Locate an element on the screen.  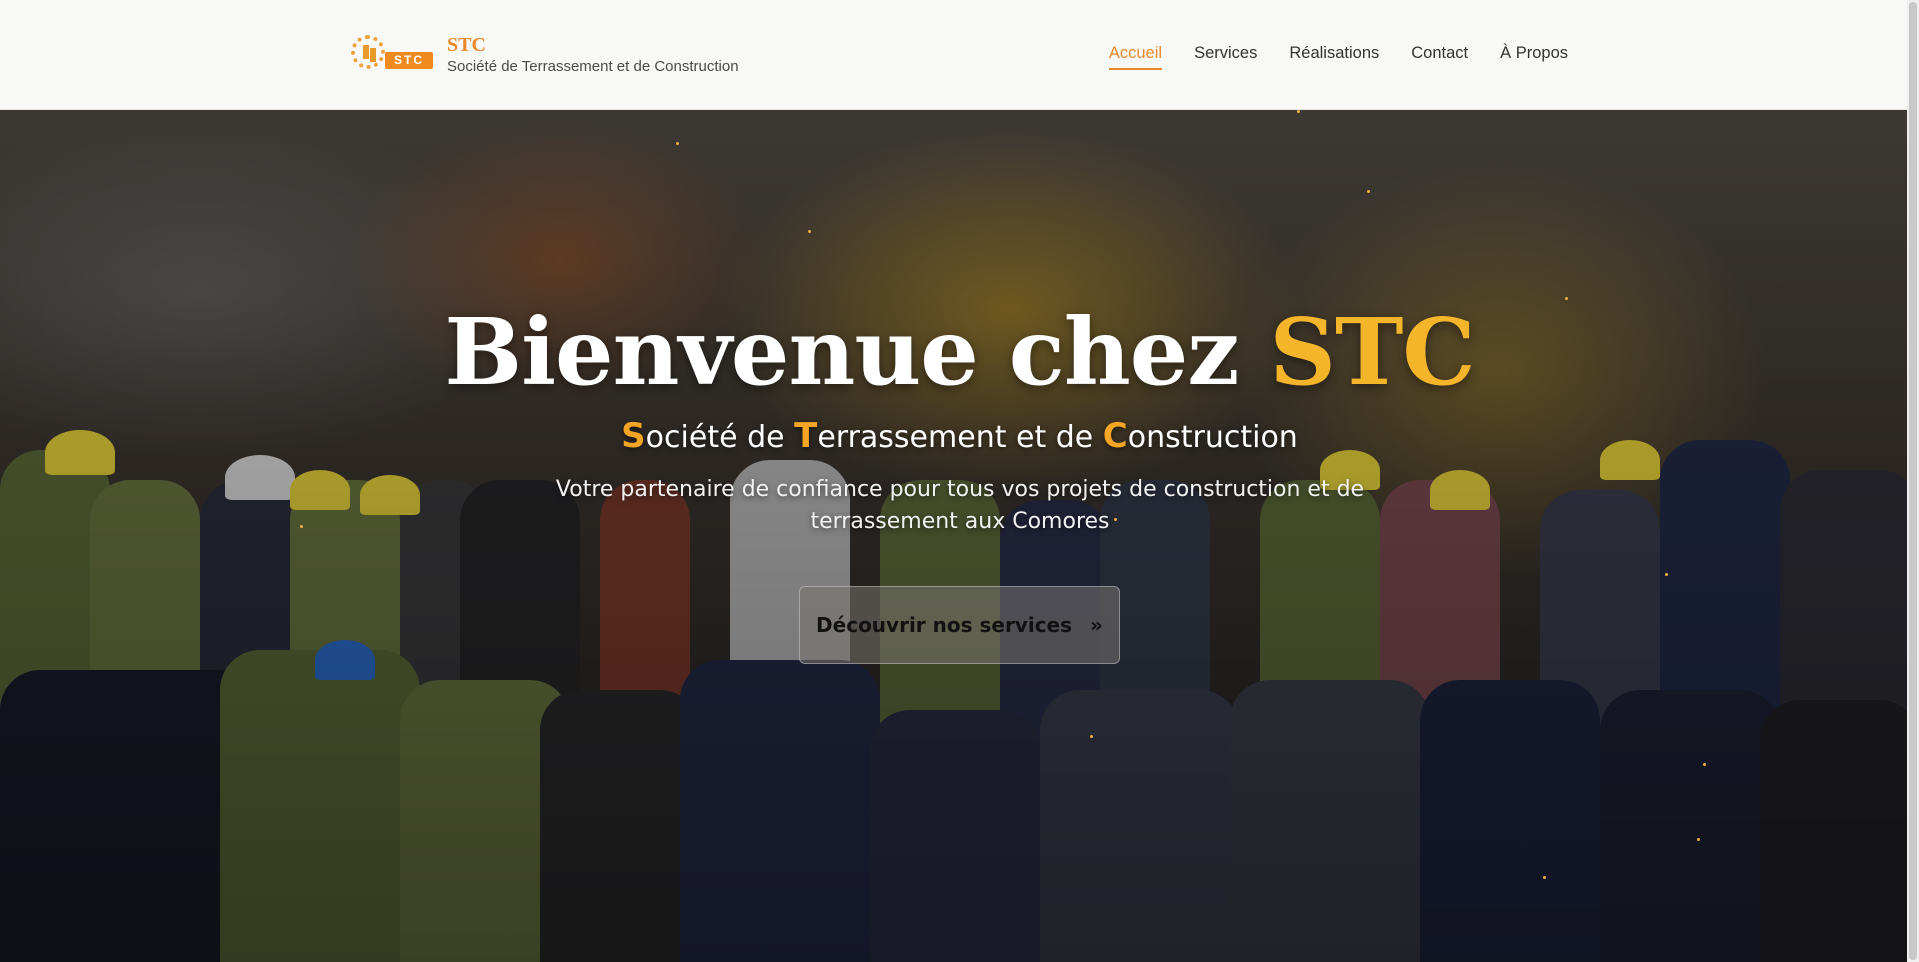
logo-text: STC is located at coordinates (409, 60).